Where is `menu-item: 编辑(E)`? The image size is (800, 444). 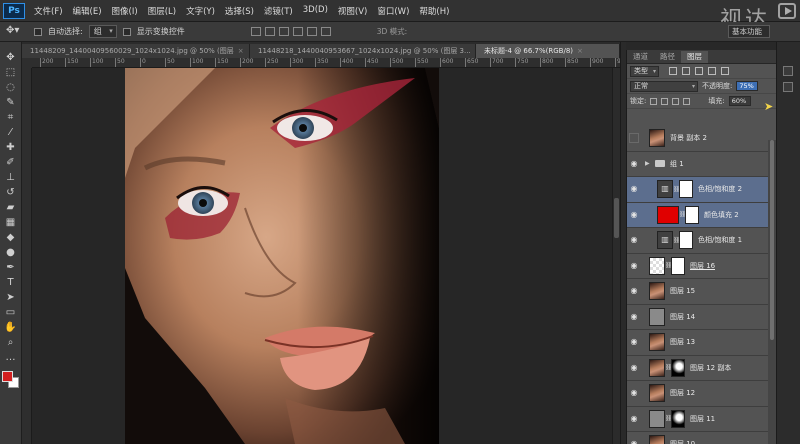 menu-item: 编辑(E) is located at coordinates (87, 11).